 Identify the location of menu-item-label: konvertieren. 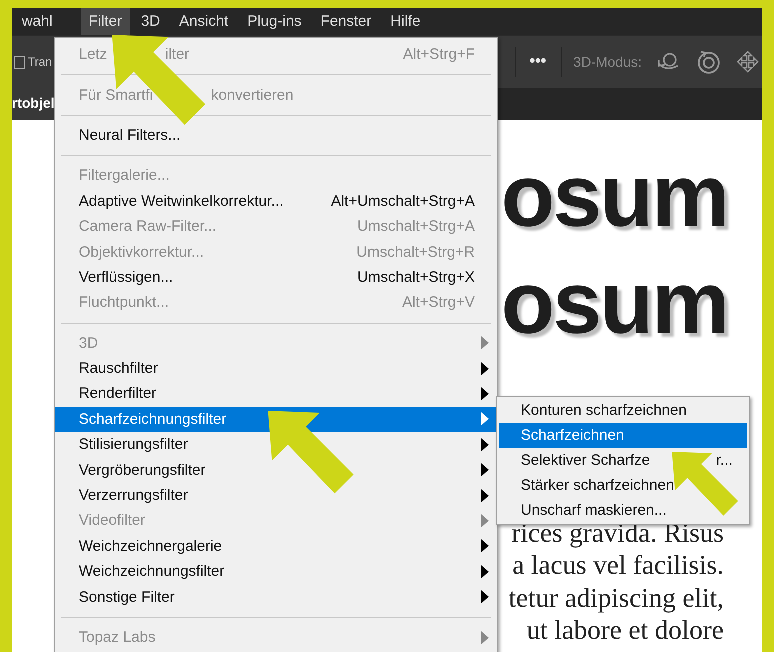
(252, 95).